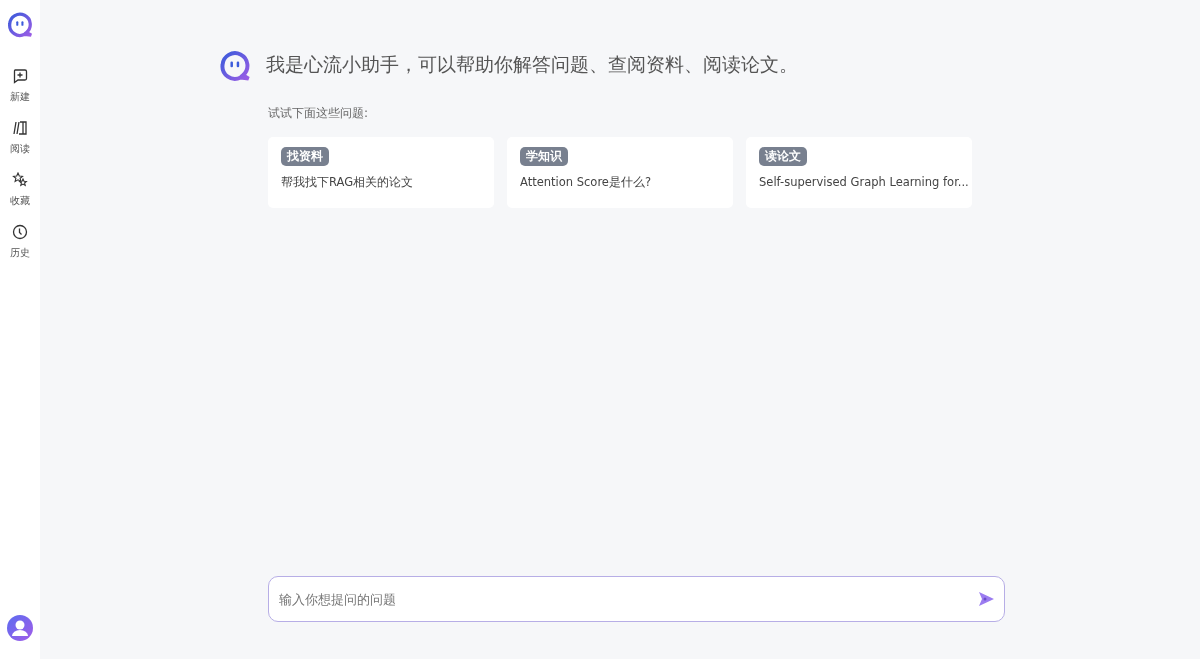 Image resolution: width=1200 pixels, height=659 pixels. I want to click on suggestion-text: 帮我找下RAG相关的论文, so click(347, 182).